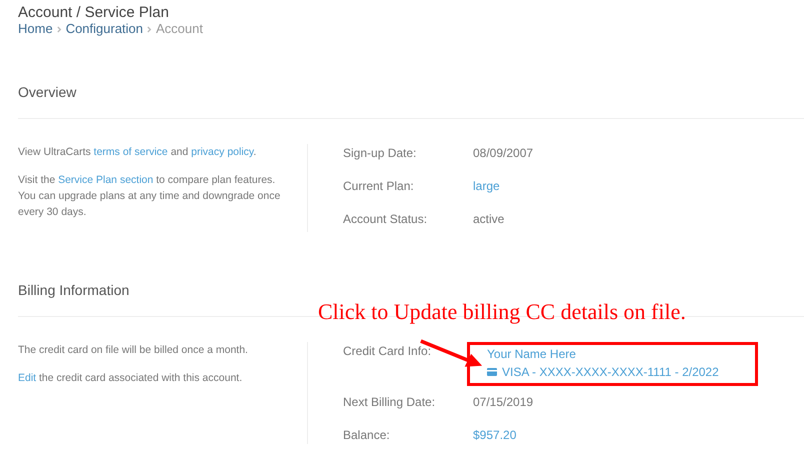 The image size is (804, 461). What do you see at coordinates (411, 101) in the screenshot?
I see `section-heading: Overview` at bounding box center [411, 101].